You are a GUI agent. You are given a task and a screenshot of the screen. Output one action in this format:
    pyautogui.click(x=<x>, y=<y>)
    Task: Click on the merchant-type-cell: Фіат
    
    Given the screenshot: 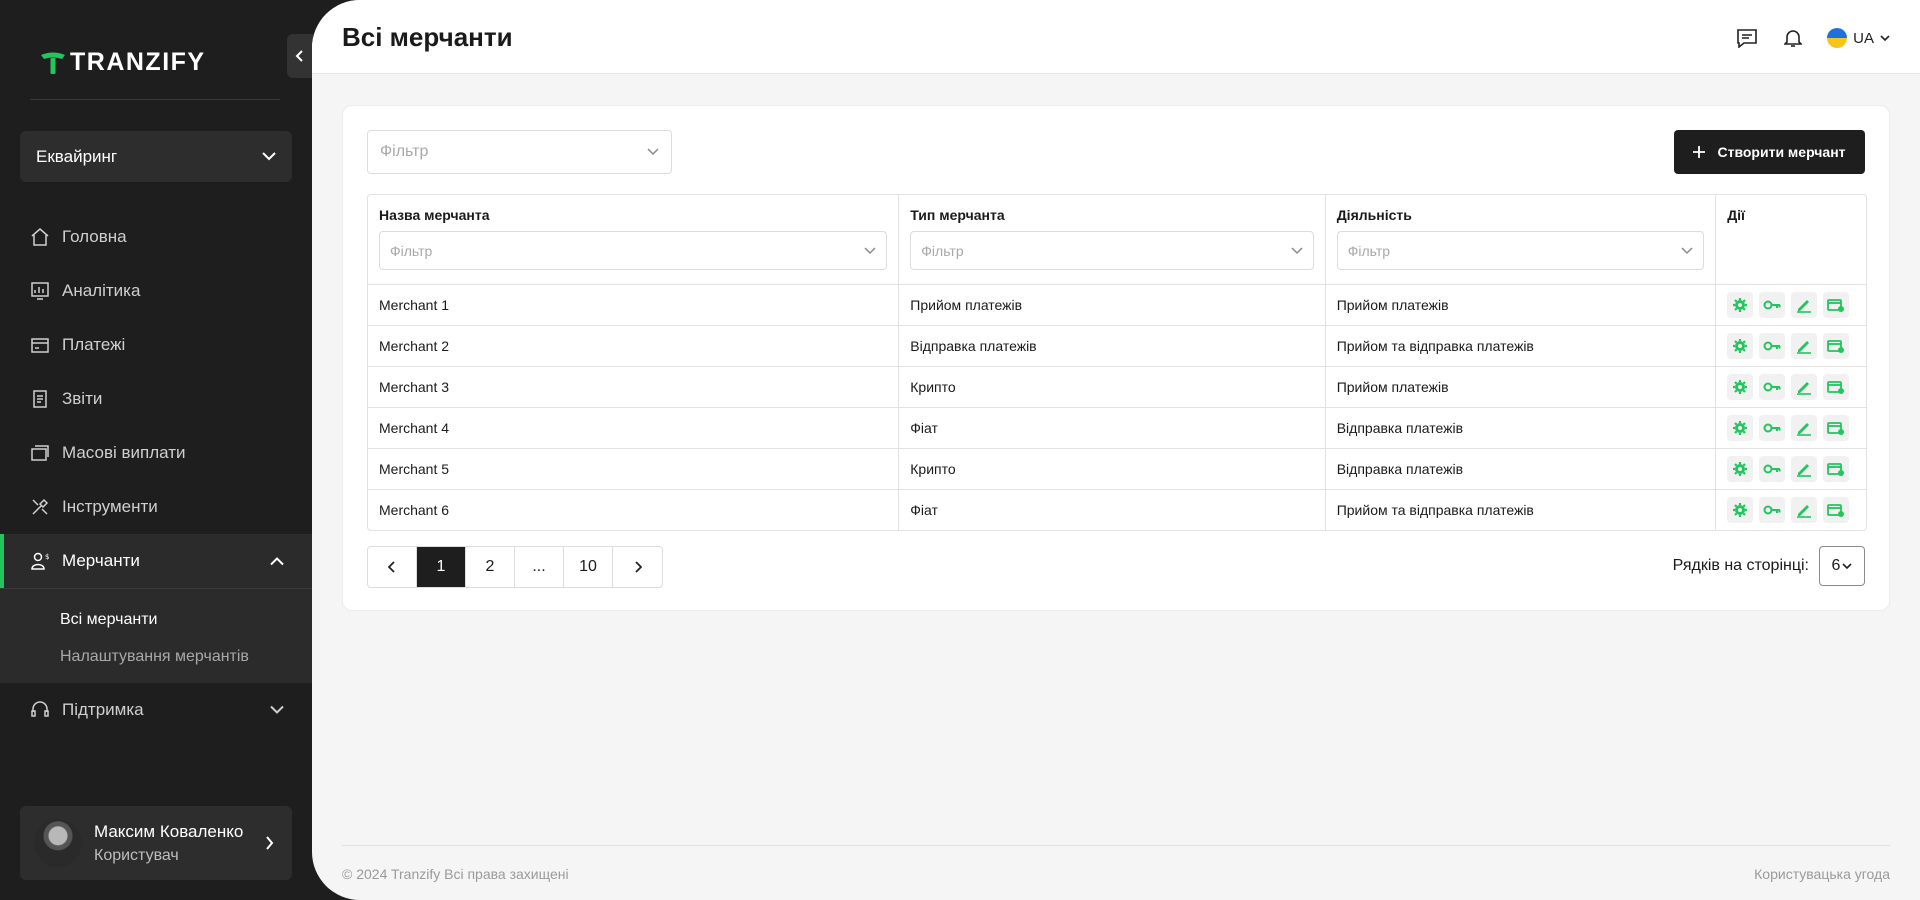 What is the action you would take?
    pyautogui.click(x=1112, y=510)
    